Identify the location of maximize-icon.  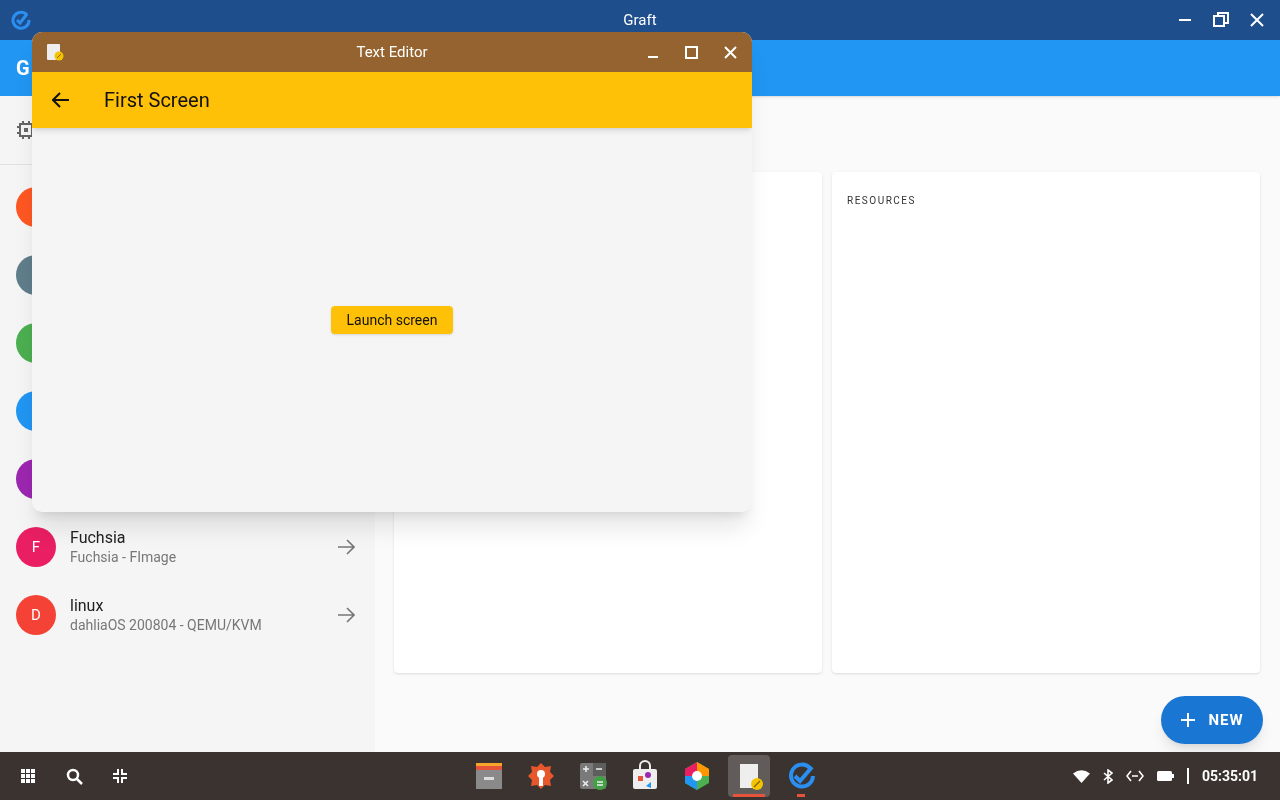
(691, 52).